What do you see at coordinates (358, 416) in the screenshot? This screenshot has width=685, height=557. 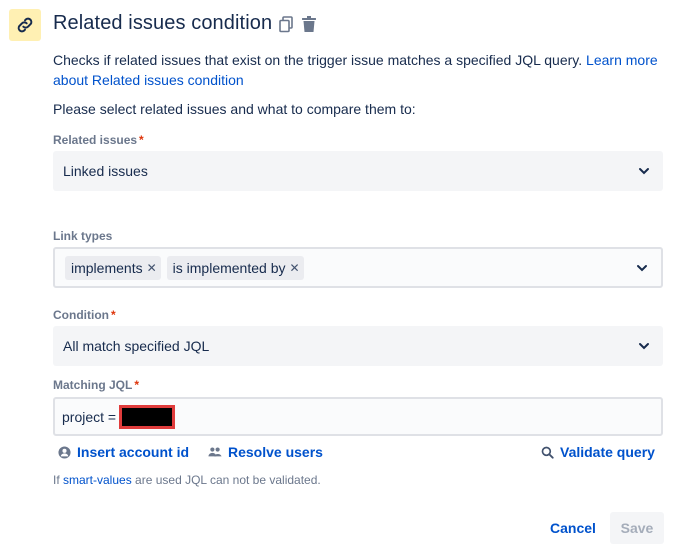 I see `jql-input: project =` at bounding box center [358, 416].